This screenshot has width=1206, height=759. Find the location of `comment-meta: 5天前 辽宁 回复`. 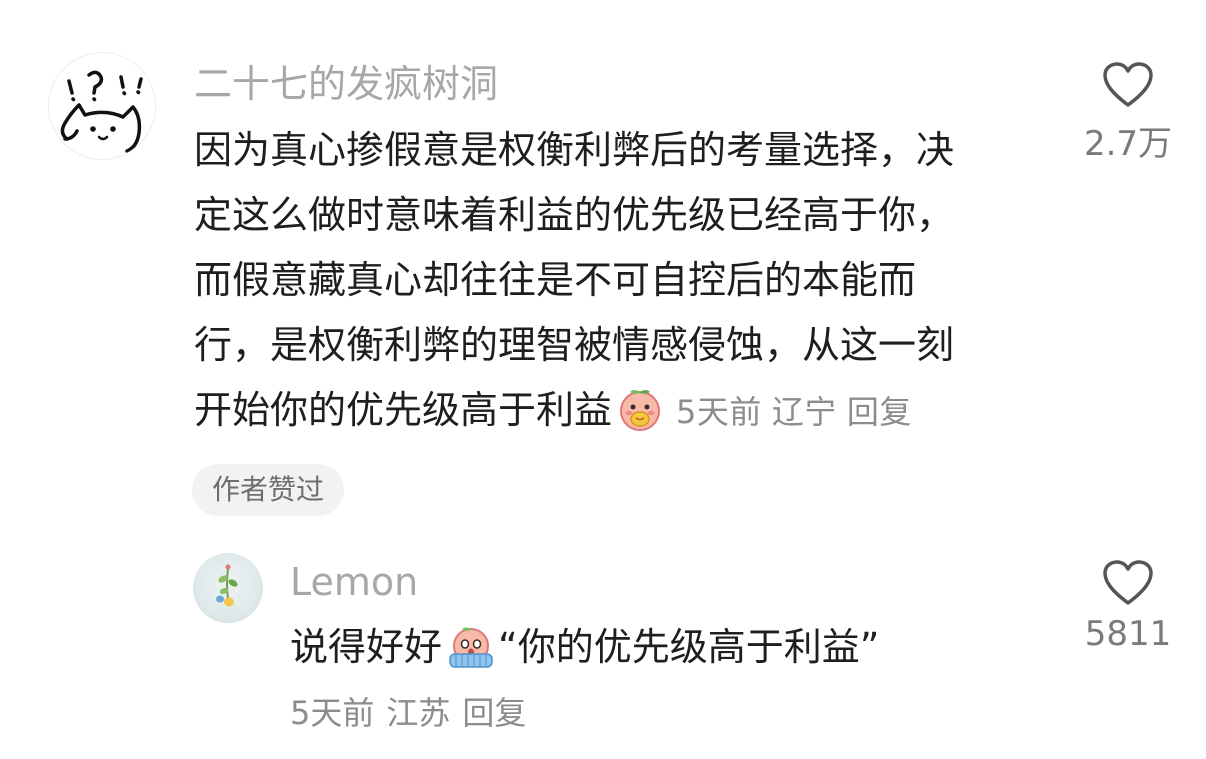

comment-meta: 5天前 辽宁 回复 is located at coordinates (799, 412).